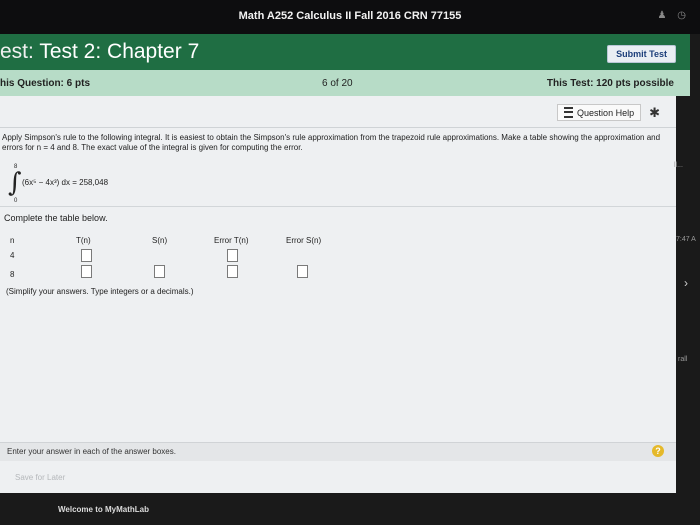  I want to click on sn-8-input, so click(159, 271).